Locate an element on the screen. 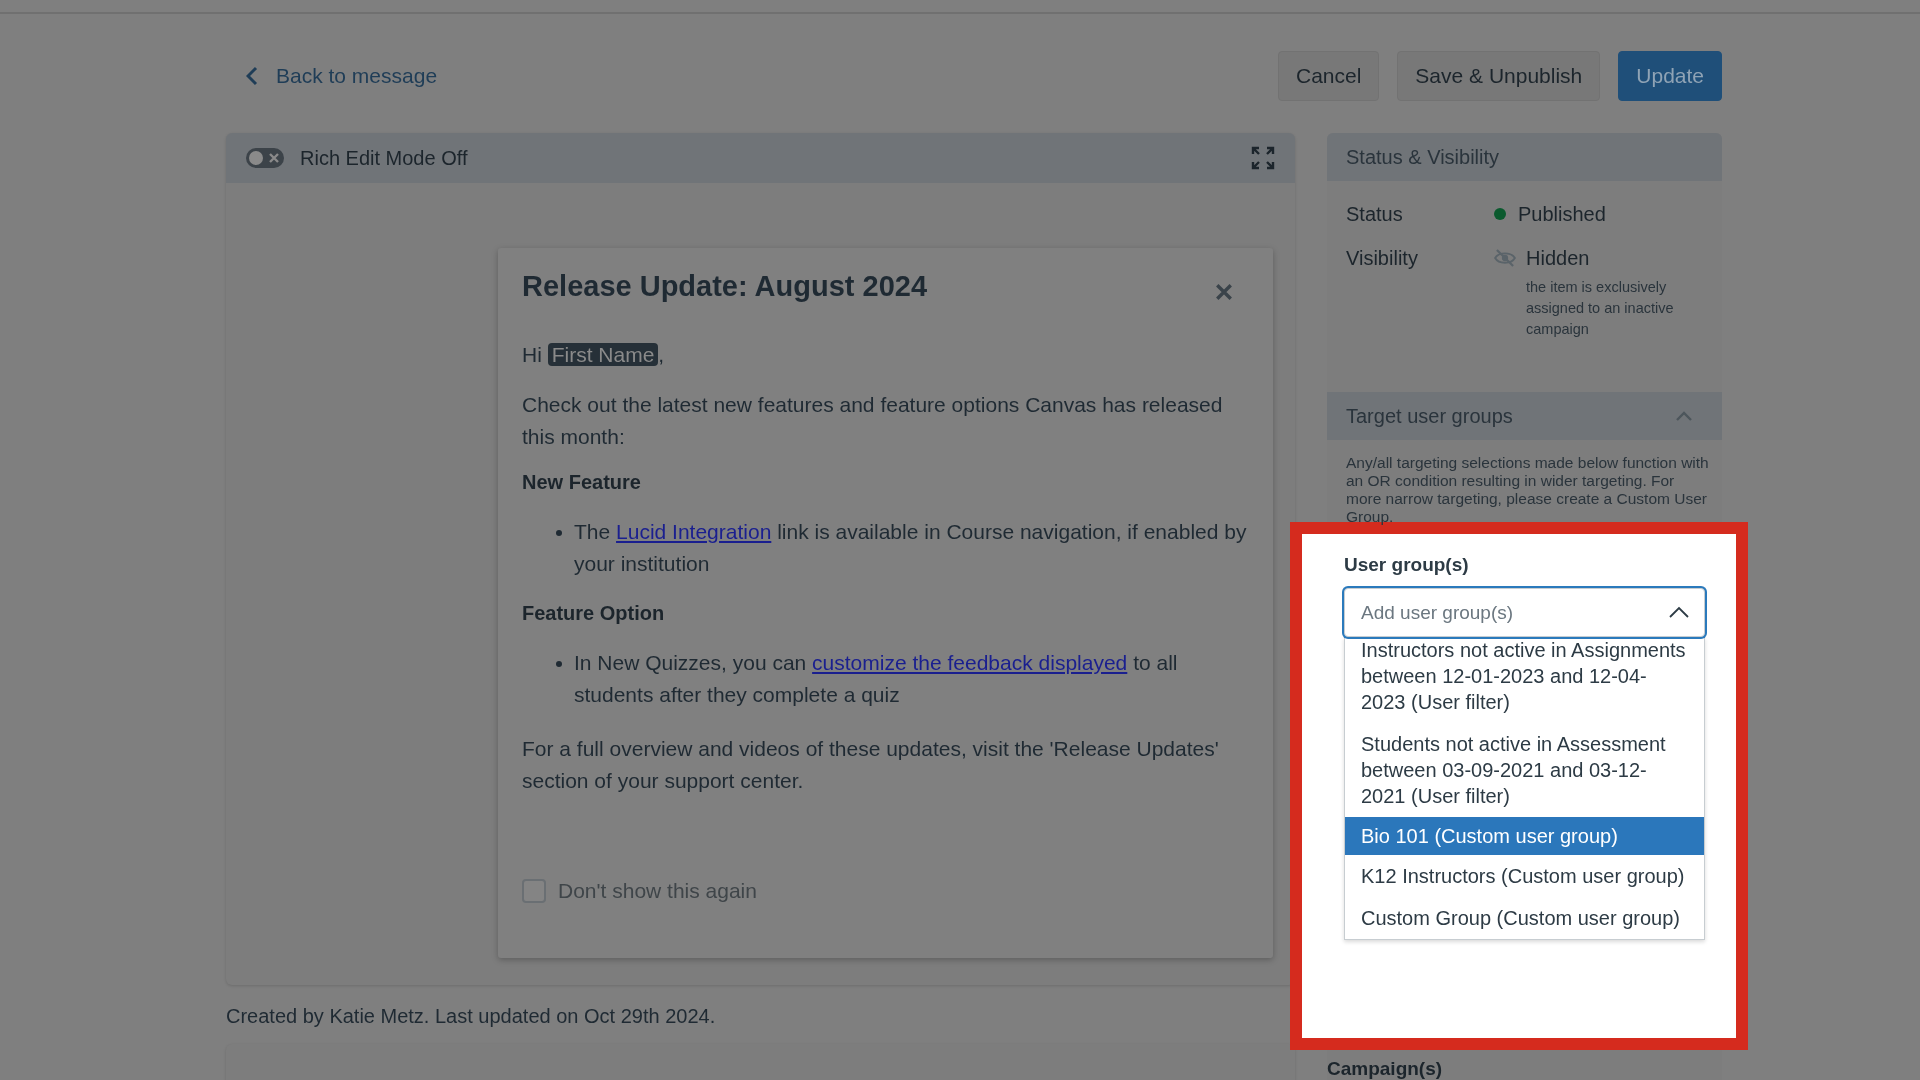 The width and height of the screenshot is (1920, 1080). bullet-text: In New Quizzes, you can customize the feedback displayed to all students after they complete a quiz is located at coordinates (876, 679).